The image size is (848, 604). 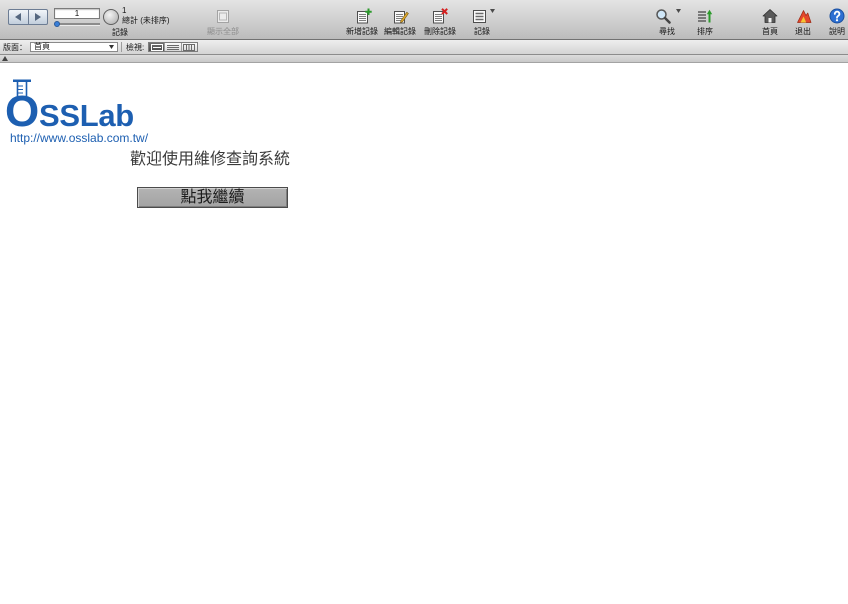 I want to click on book-navigation-icon, so click(x=28, y=17).